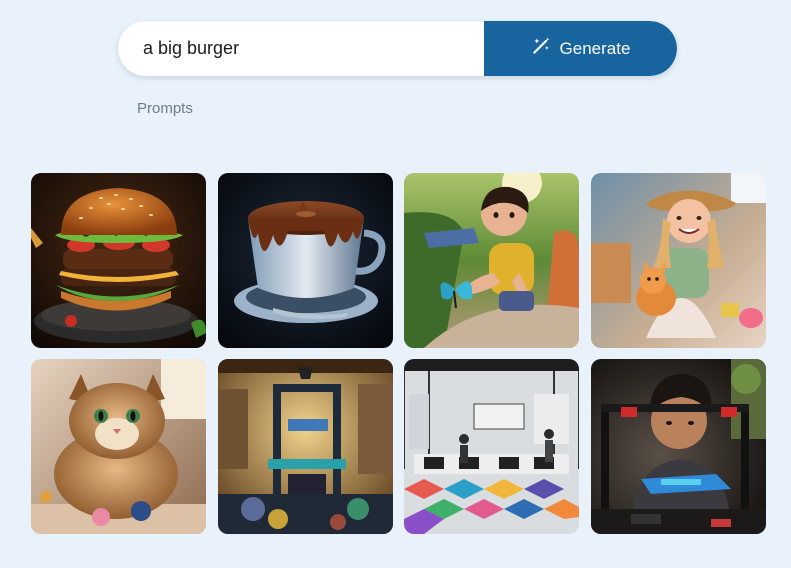 The image size is (791, 568). I want to click on gallery-image-girl-kitten, so click(679, 260).